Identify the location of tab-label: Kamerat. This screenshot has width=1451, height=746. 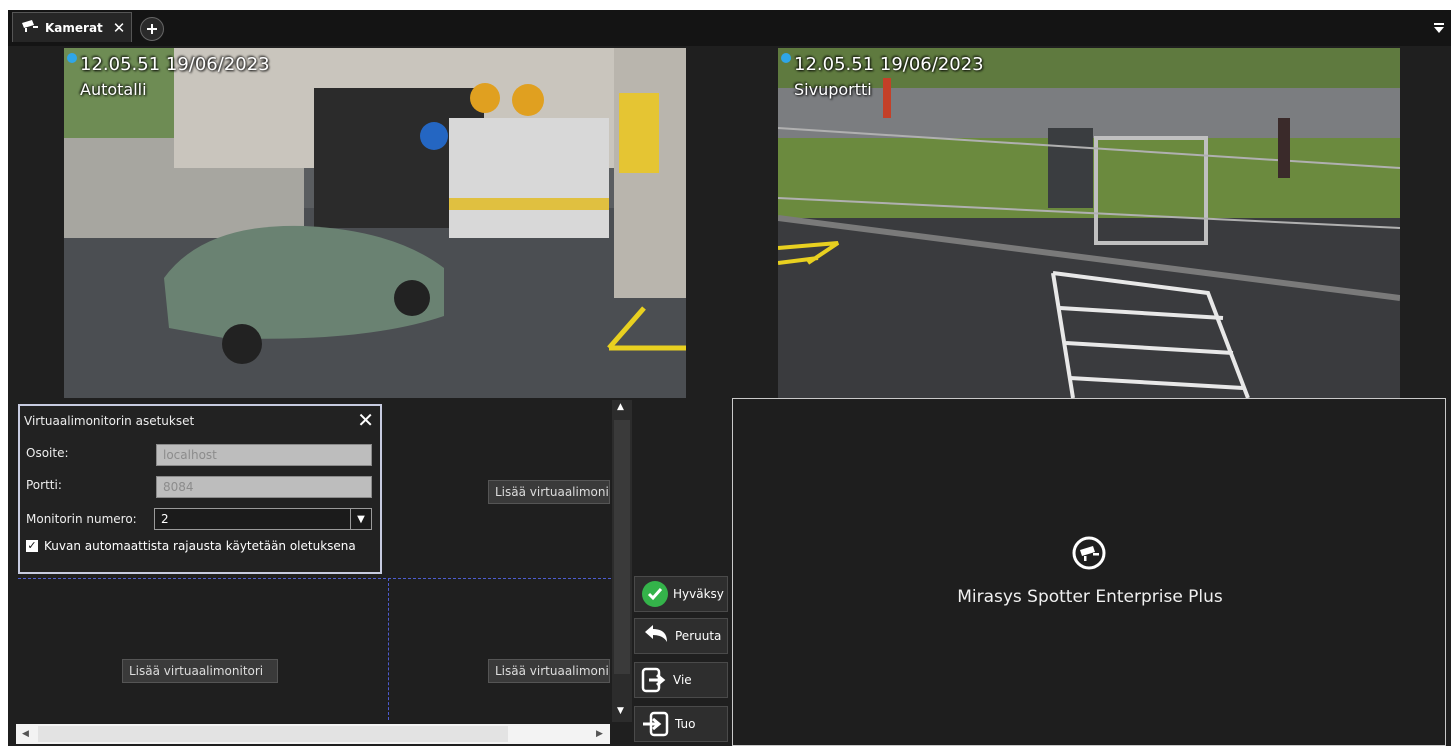
(74, 27).